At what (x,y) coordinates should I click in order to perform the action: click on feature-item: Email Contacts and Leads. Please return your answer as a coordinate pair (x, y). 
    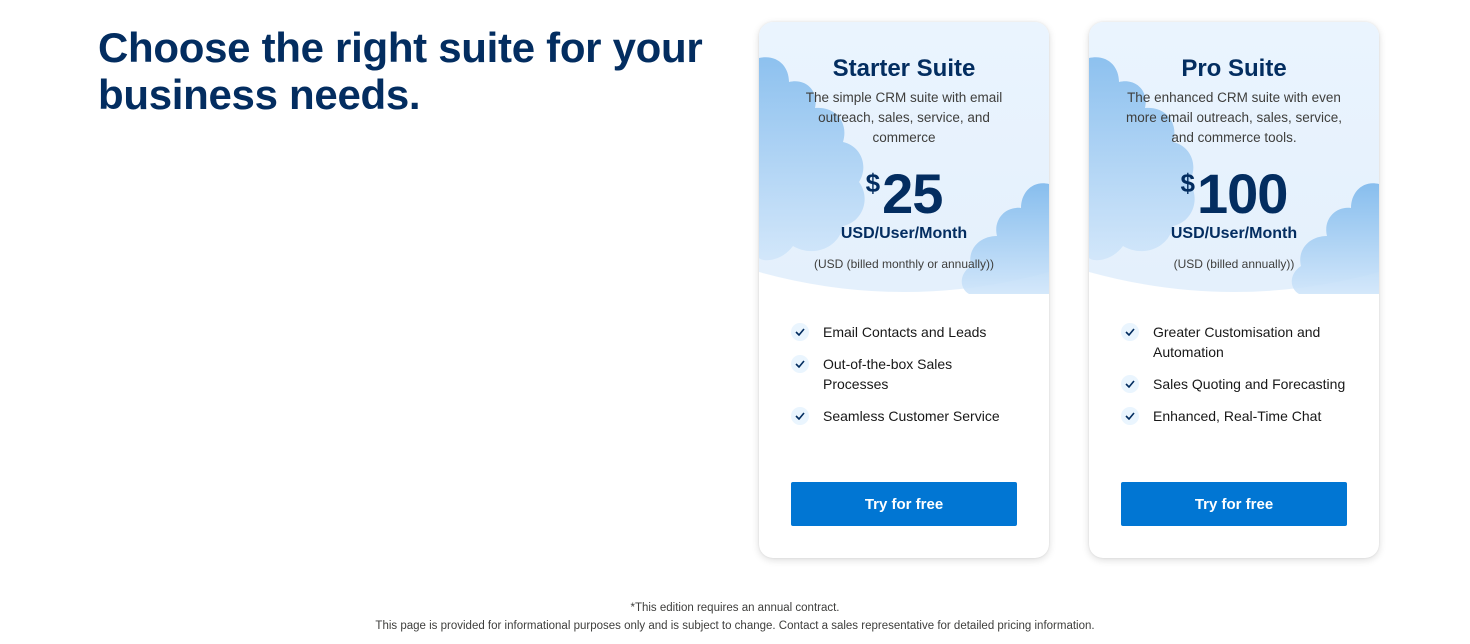
    Looking at the image, I should click on (906, 332).